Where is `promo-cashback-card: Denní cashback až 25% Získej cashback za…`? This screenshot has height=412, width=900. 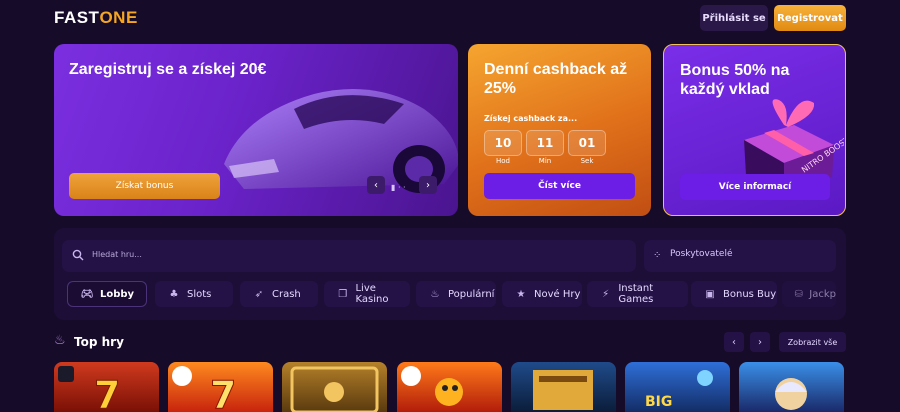 promo-cashback-card: Denní cashback až 25% Získej cashback za… is located at coordinates (559, 130).